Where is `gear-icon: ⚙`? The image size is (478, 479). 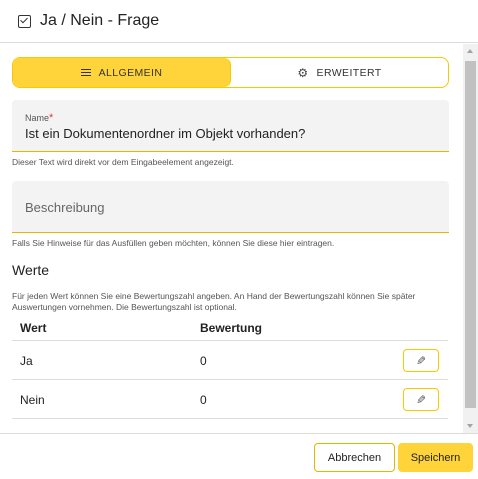
gear-icon: ⚙ is located at coordinates (303, 72).